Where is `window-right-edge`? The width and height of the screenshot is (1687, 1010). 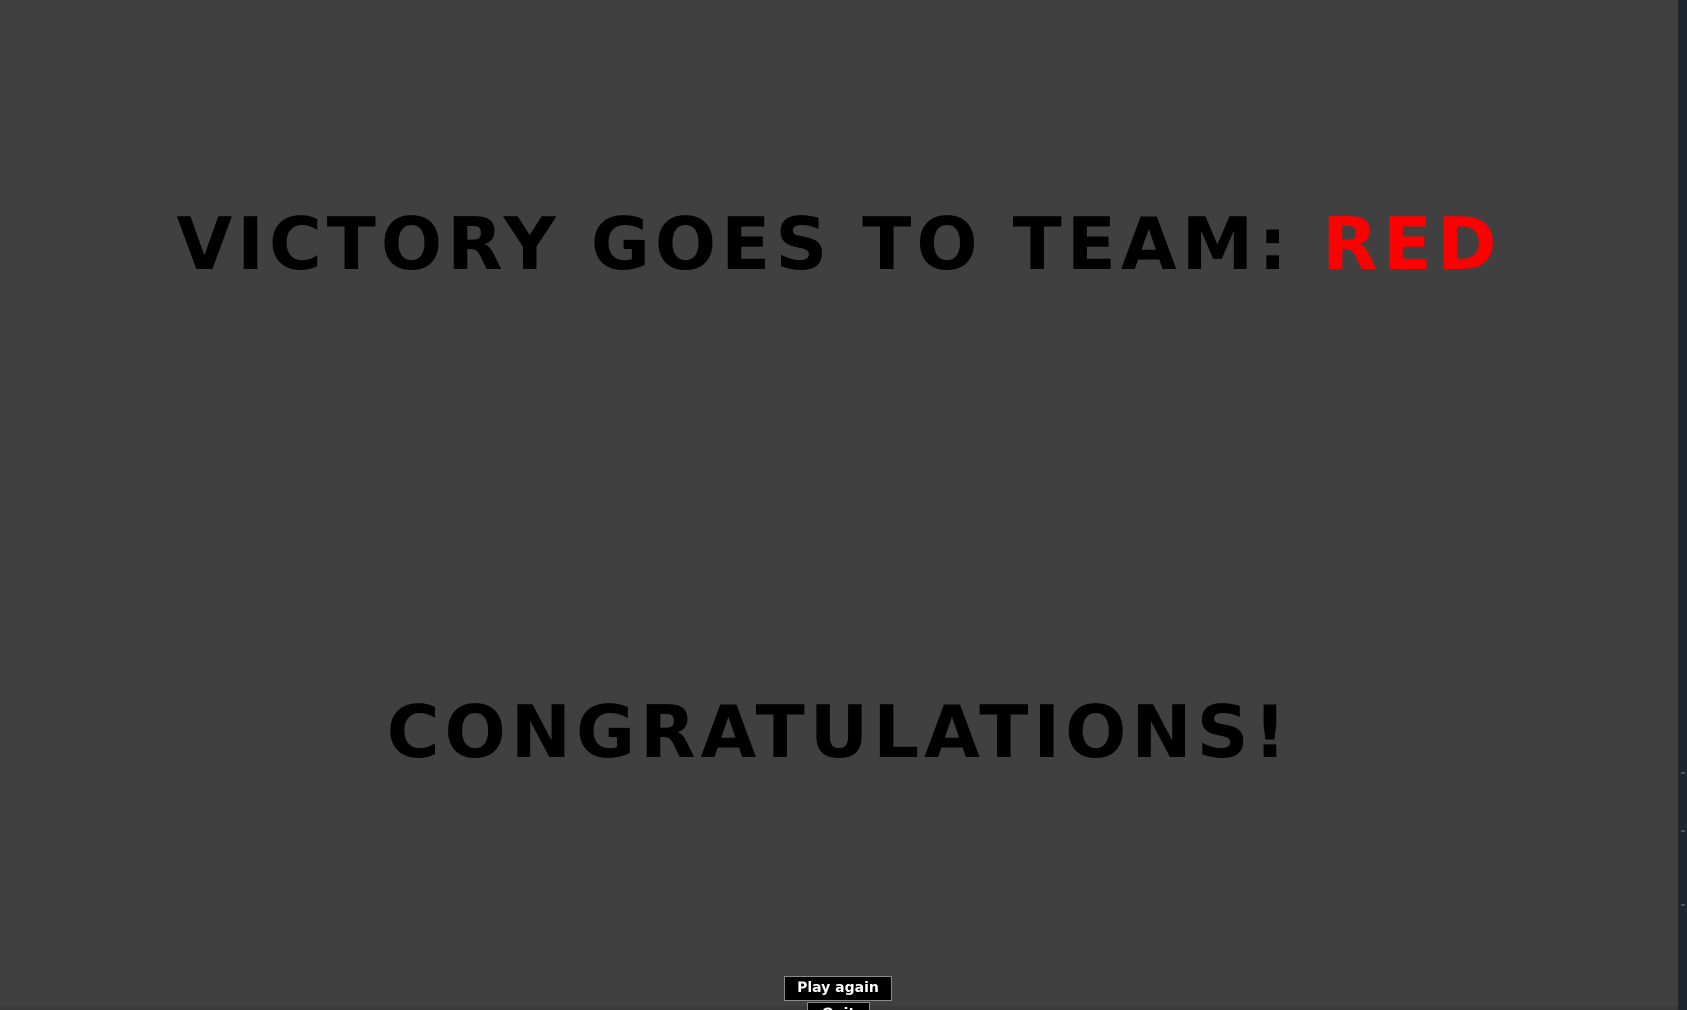
window-right-edge is located at coordinates (1682, 505).